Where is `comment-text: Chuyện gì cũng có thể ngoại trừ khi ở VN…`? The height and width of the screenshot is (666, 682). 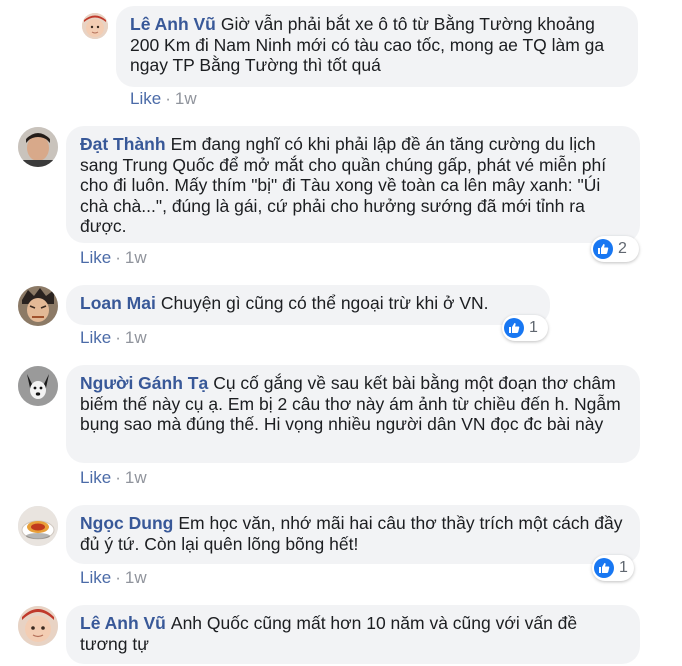 comment-text: Chuyện gì cũng có thể ngoại trừ khi ở VN… is located at coordinates (324, 303).